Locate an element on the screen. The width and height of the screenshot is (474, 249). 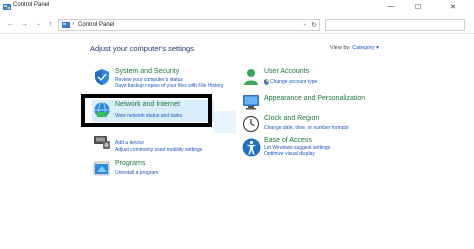
appearance-icon is located at coordinates (251, 102).